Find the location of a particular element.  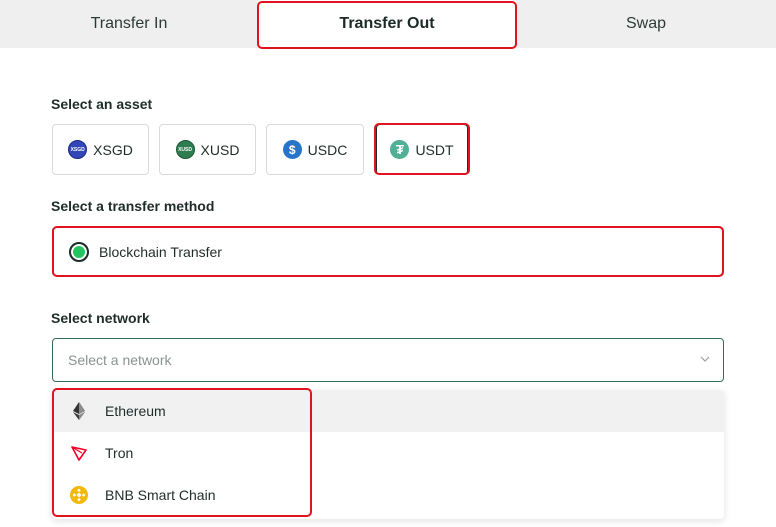

xsgd-coin-icon: XSGD is located at coordinates (78, 149).